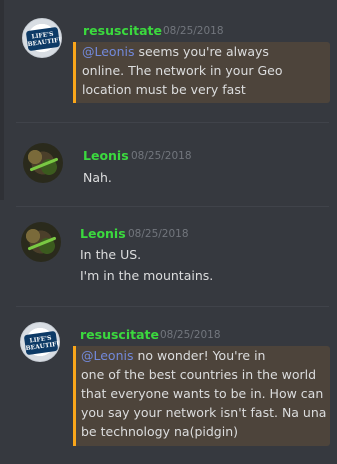  What do you see at coordinates (204, 412) in the screenshot?
I see `message-line: you say your network isn't fast. Na una` at bounding box center [204, 412].